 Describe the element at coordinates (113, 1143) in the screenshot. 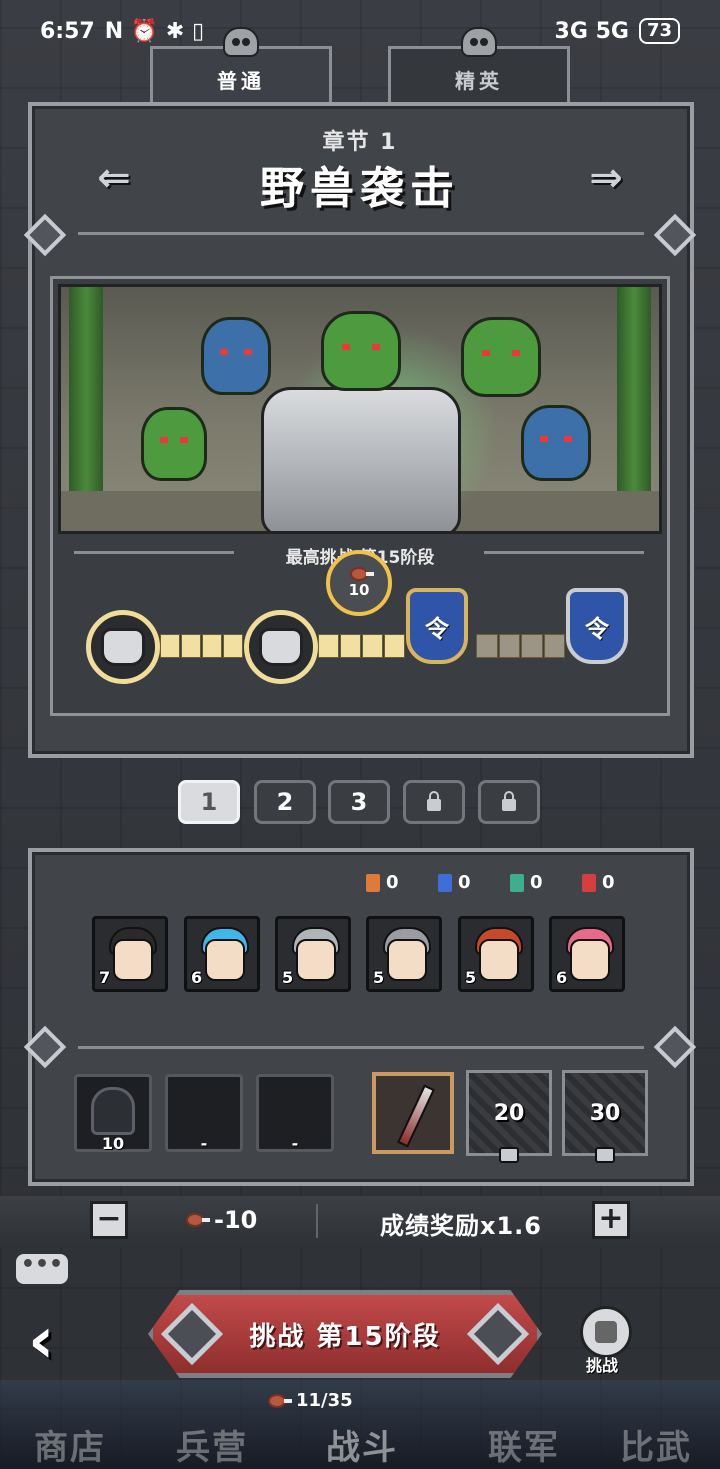

I see `slot-caption: 10` at that location.